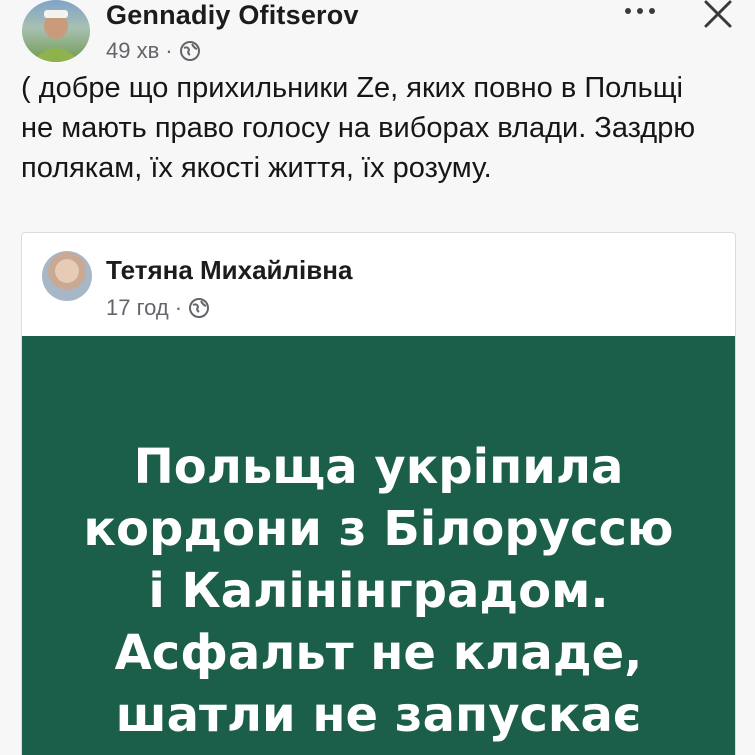 The image size is (755, 755). I want to click on close-icon, so click(718, 14).